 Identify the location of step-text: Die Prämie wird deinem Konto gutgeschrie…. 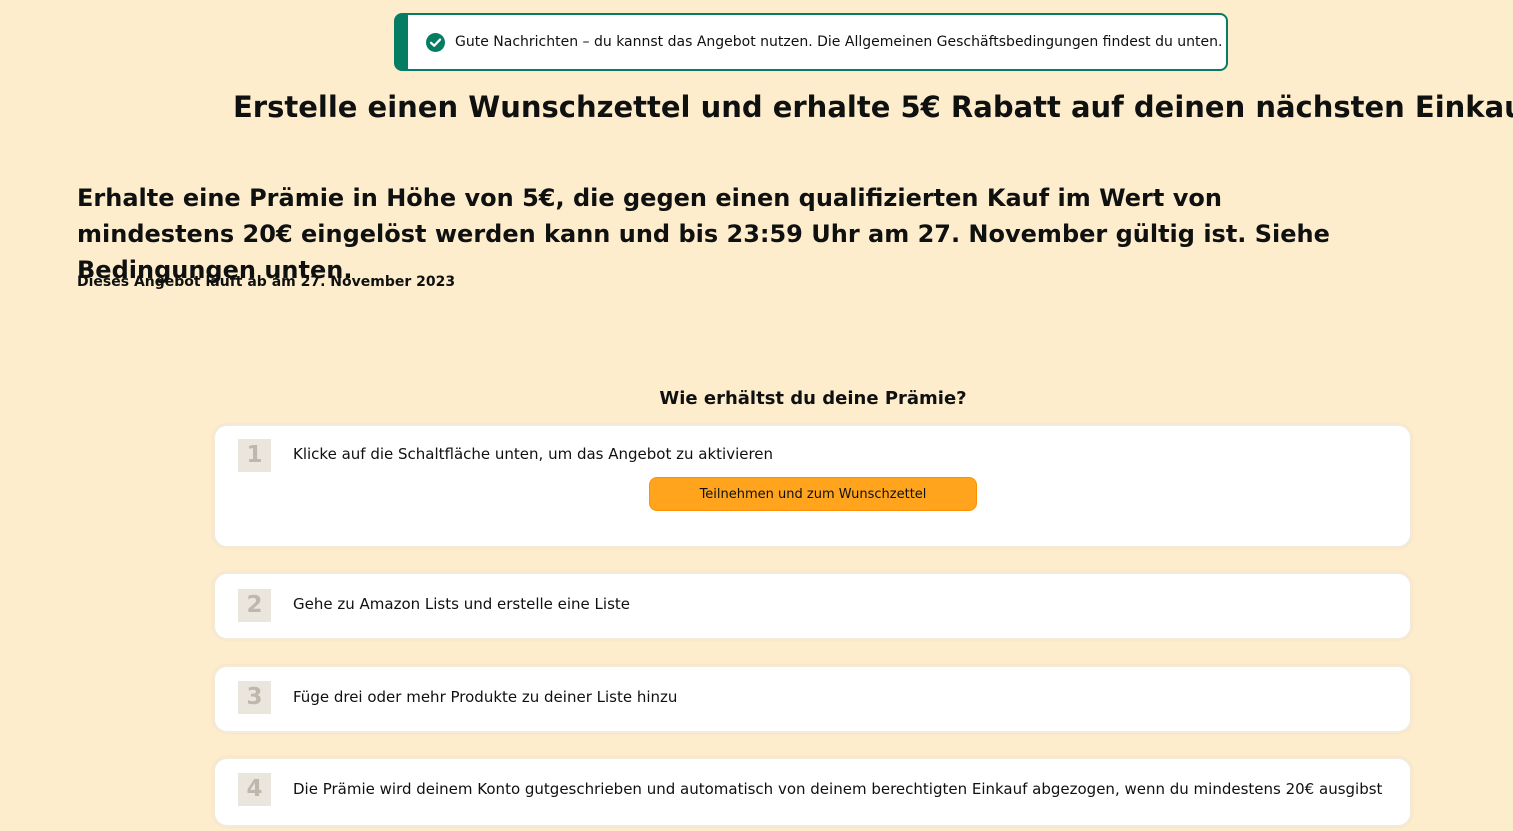
(838, 789).